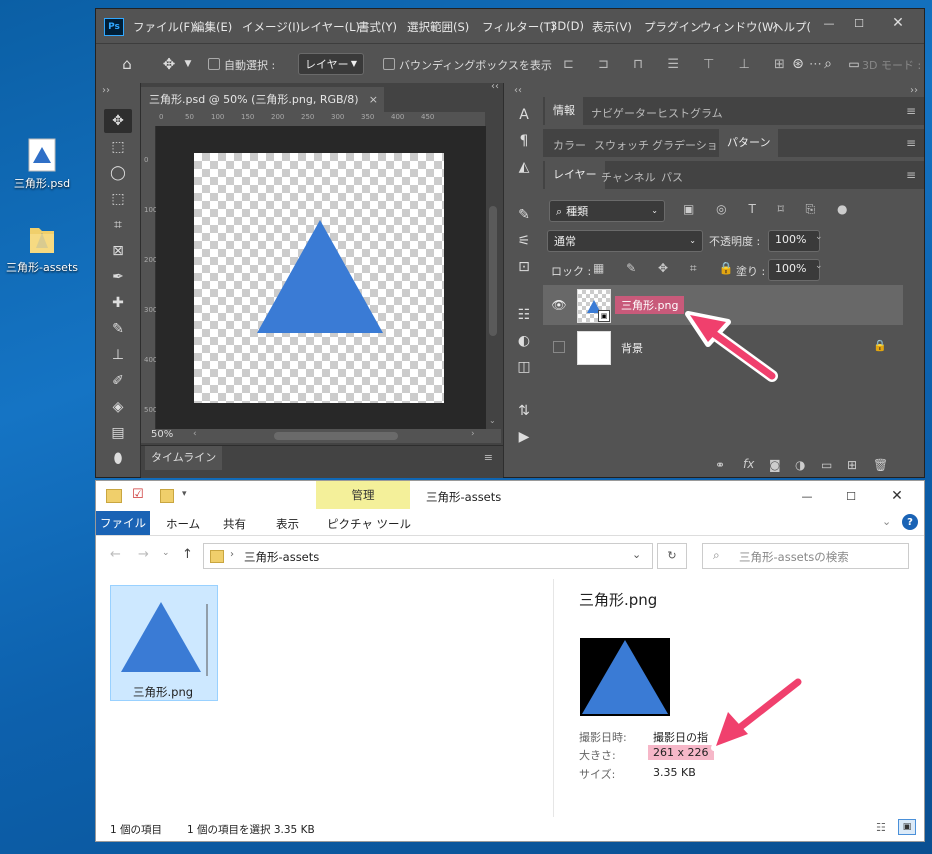  What do you see at coordinates (559, 305) in the screenshot?
I see `eye-icon: 👁` at bounding box center [559, 305].